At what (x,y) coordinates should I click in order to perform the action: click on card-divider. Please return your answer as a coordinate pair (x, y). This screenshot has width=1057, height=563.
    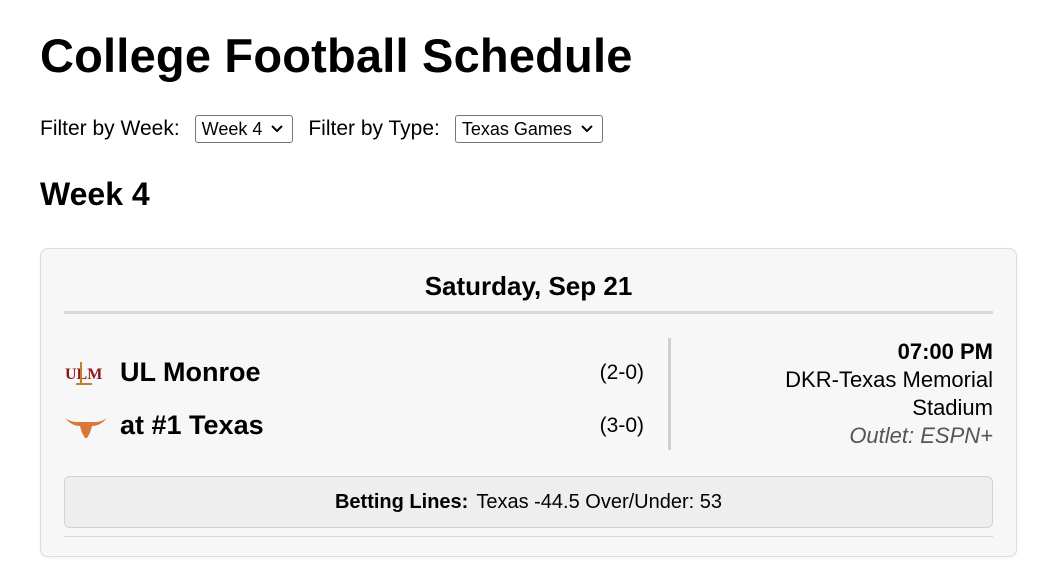
    Looking at the image, I should click on (528, 536).